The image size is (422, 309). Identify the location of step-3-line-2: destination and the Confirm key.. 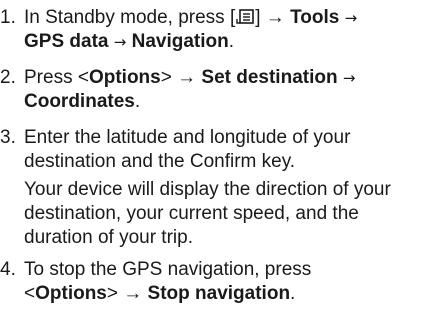
(160, 161).